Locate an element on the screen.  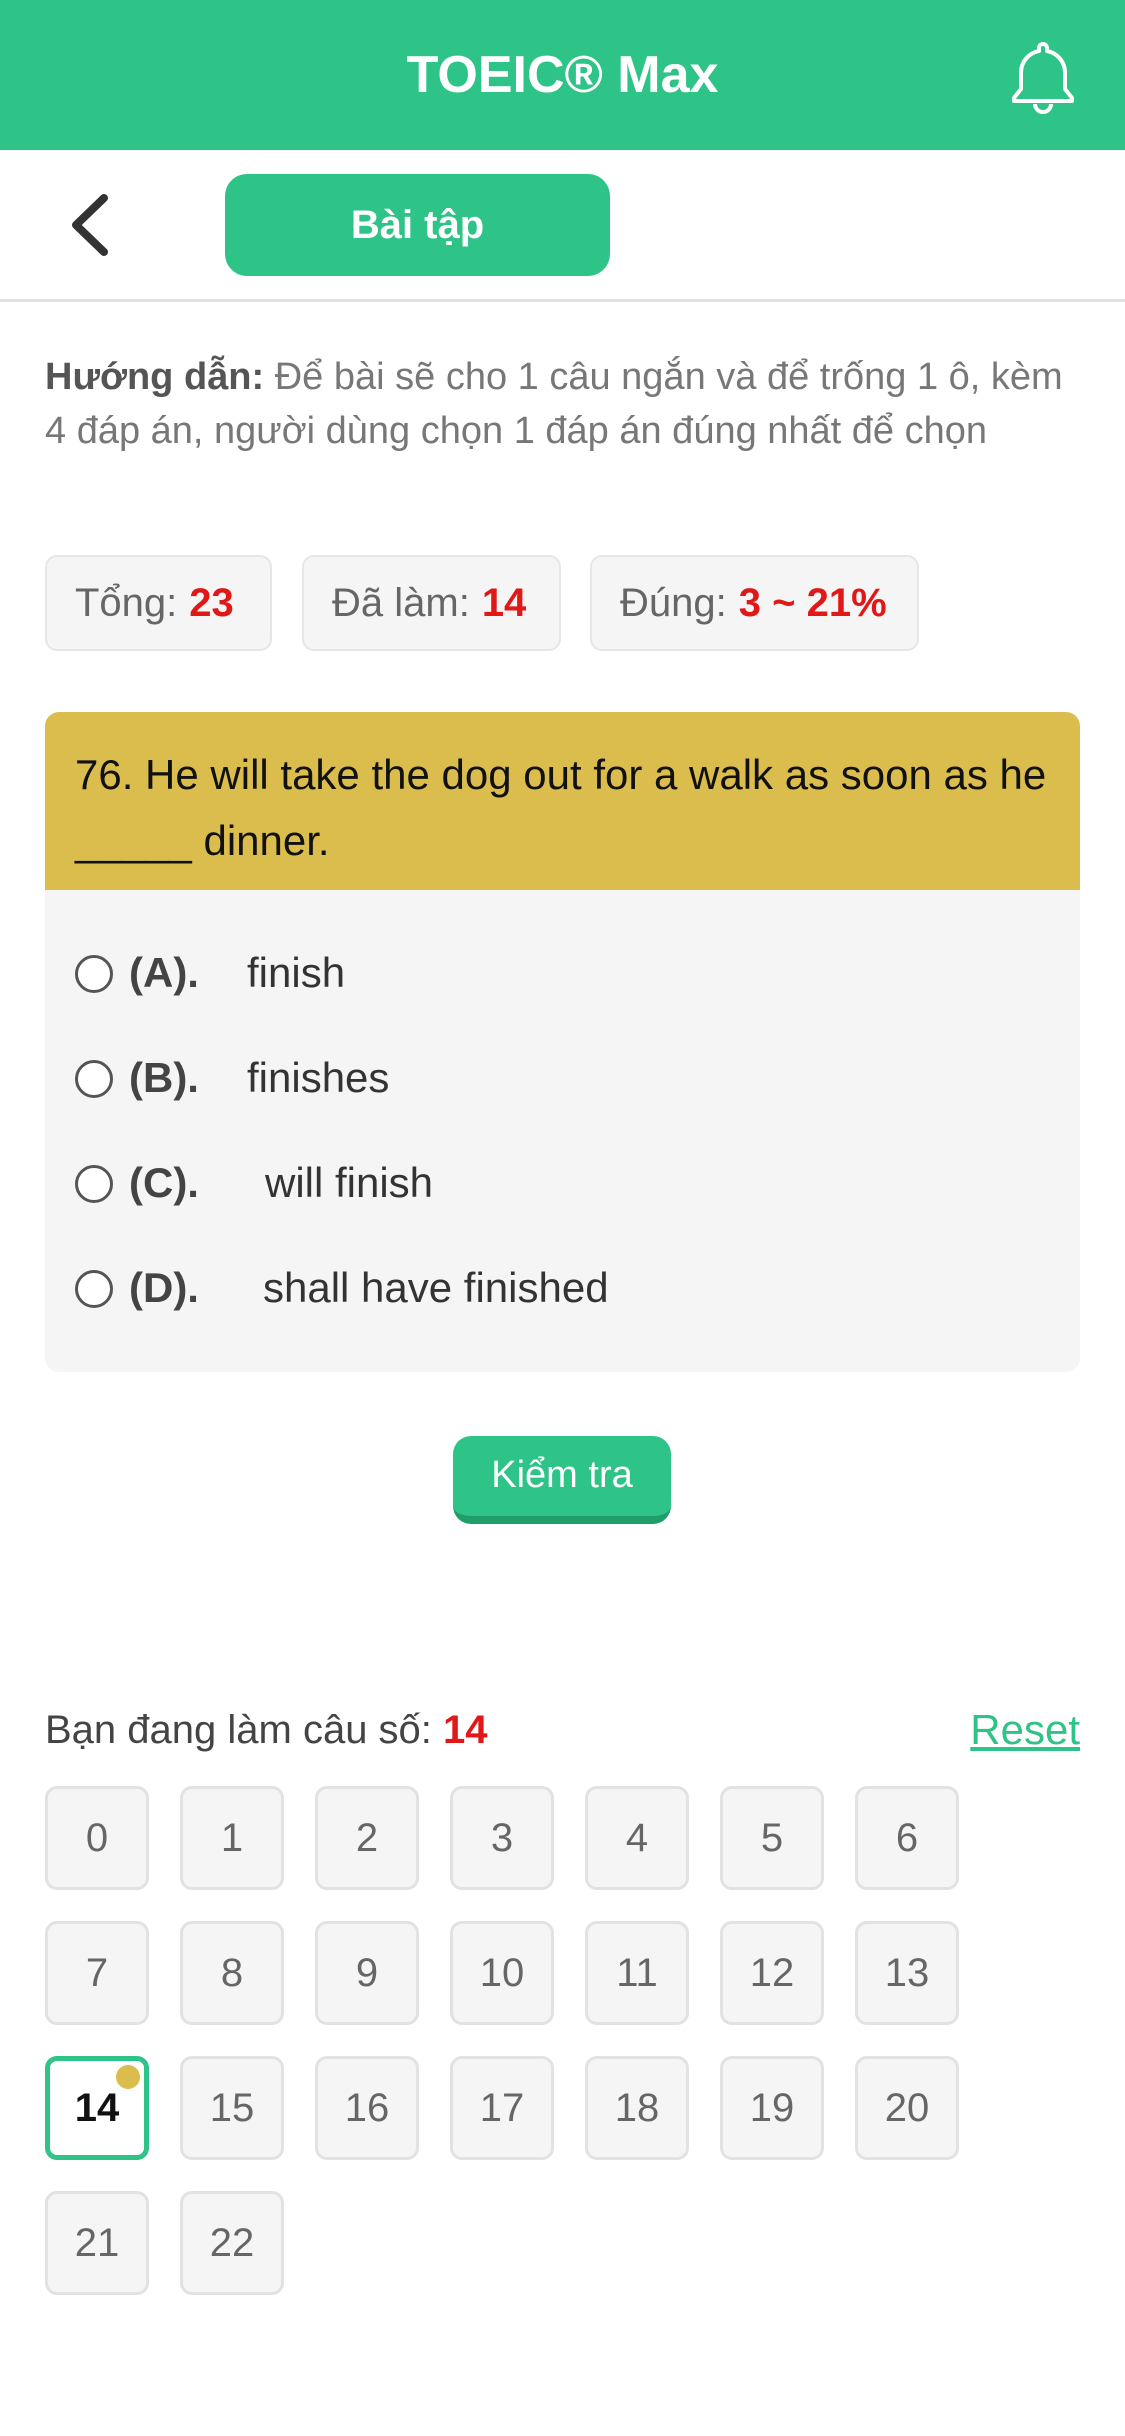
question-number-button: 14 is located at coordinates (97, 2108).